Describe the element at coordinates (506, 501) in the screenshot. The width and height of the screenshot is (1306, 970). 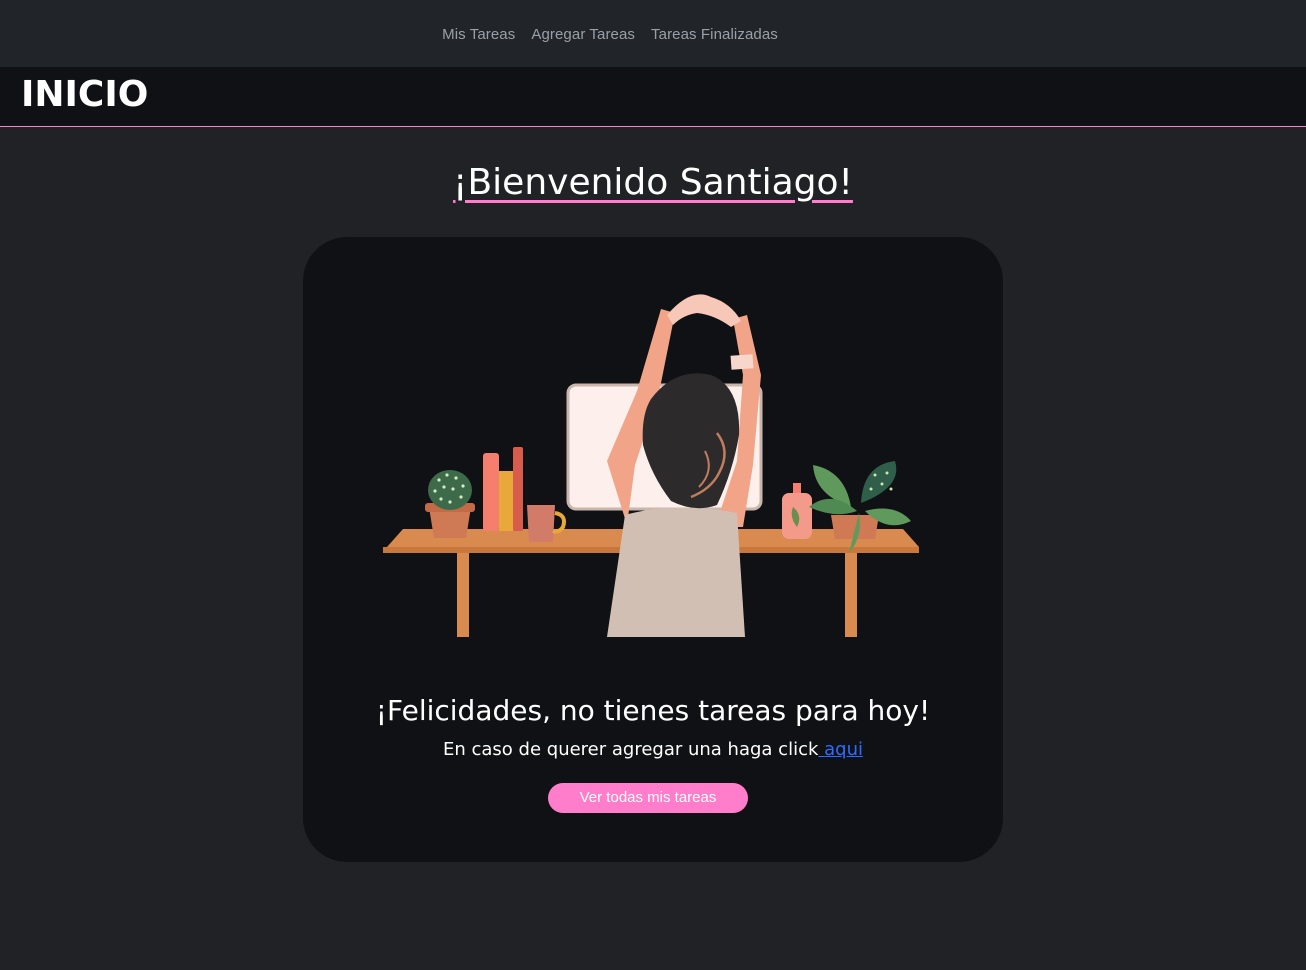
I see `book-yellow` at that location.